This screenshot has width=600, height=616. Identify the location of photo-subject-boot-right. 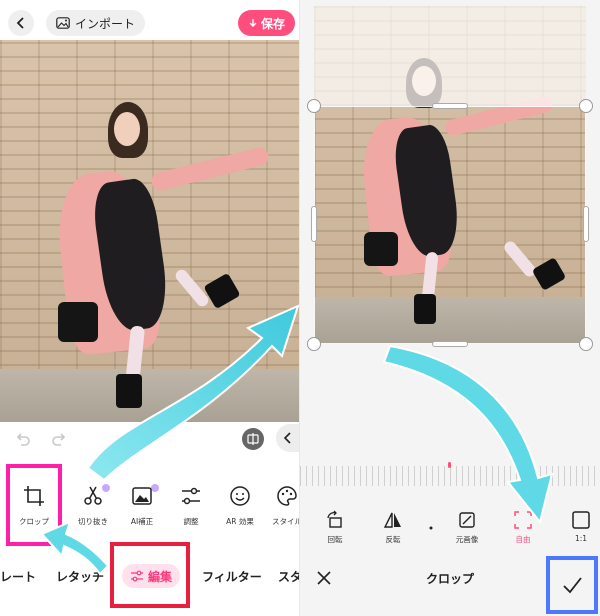
(222, 291).